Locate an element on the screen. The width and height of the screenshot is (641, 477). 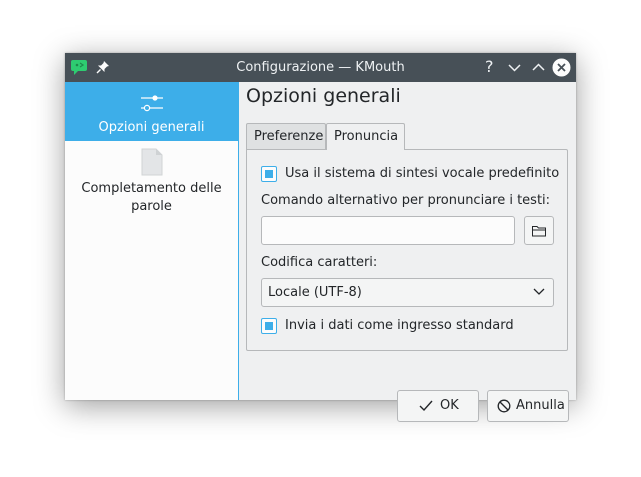
help-icon: ? is located at coordinates (489, 66).